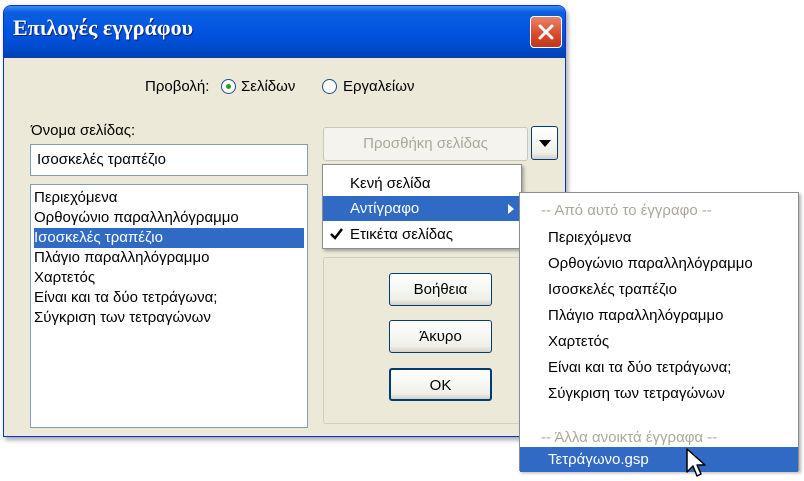  I want to click on dropdown-arrow-icon, so click(545, 143).